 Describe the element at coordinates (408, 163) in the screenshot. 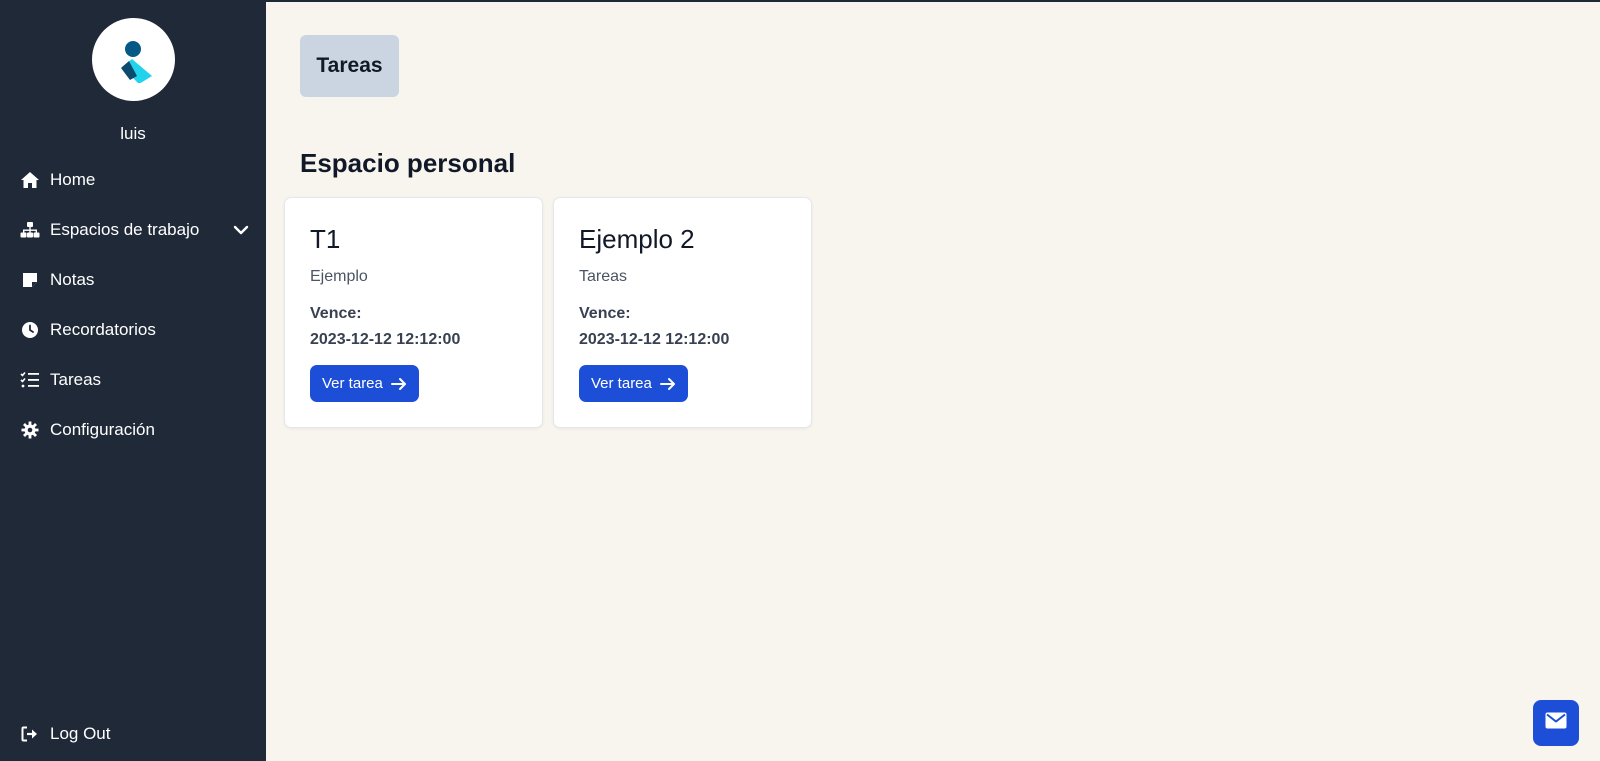

I see `section-title: Espacio personal` at that location.